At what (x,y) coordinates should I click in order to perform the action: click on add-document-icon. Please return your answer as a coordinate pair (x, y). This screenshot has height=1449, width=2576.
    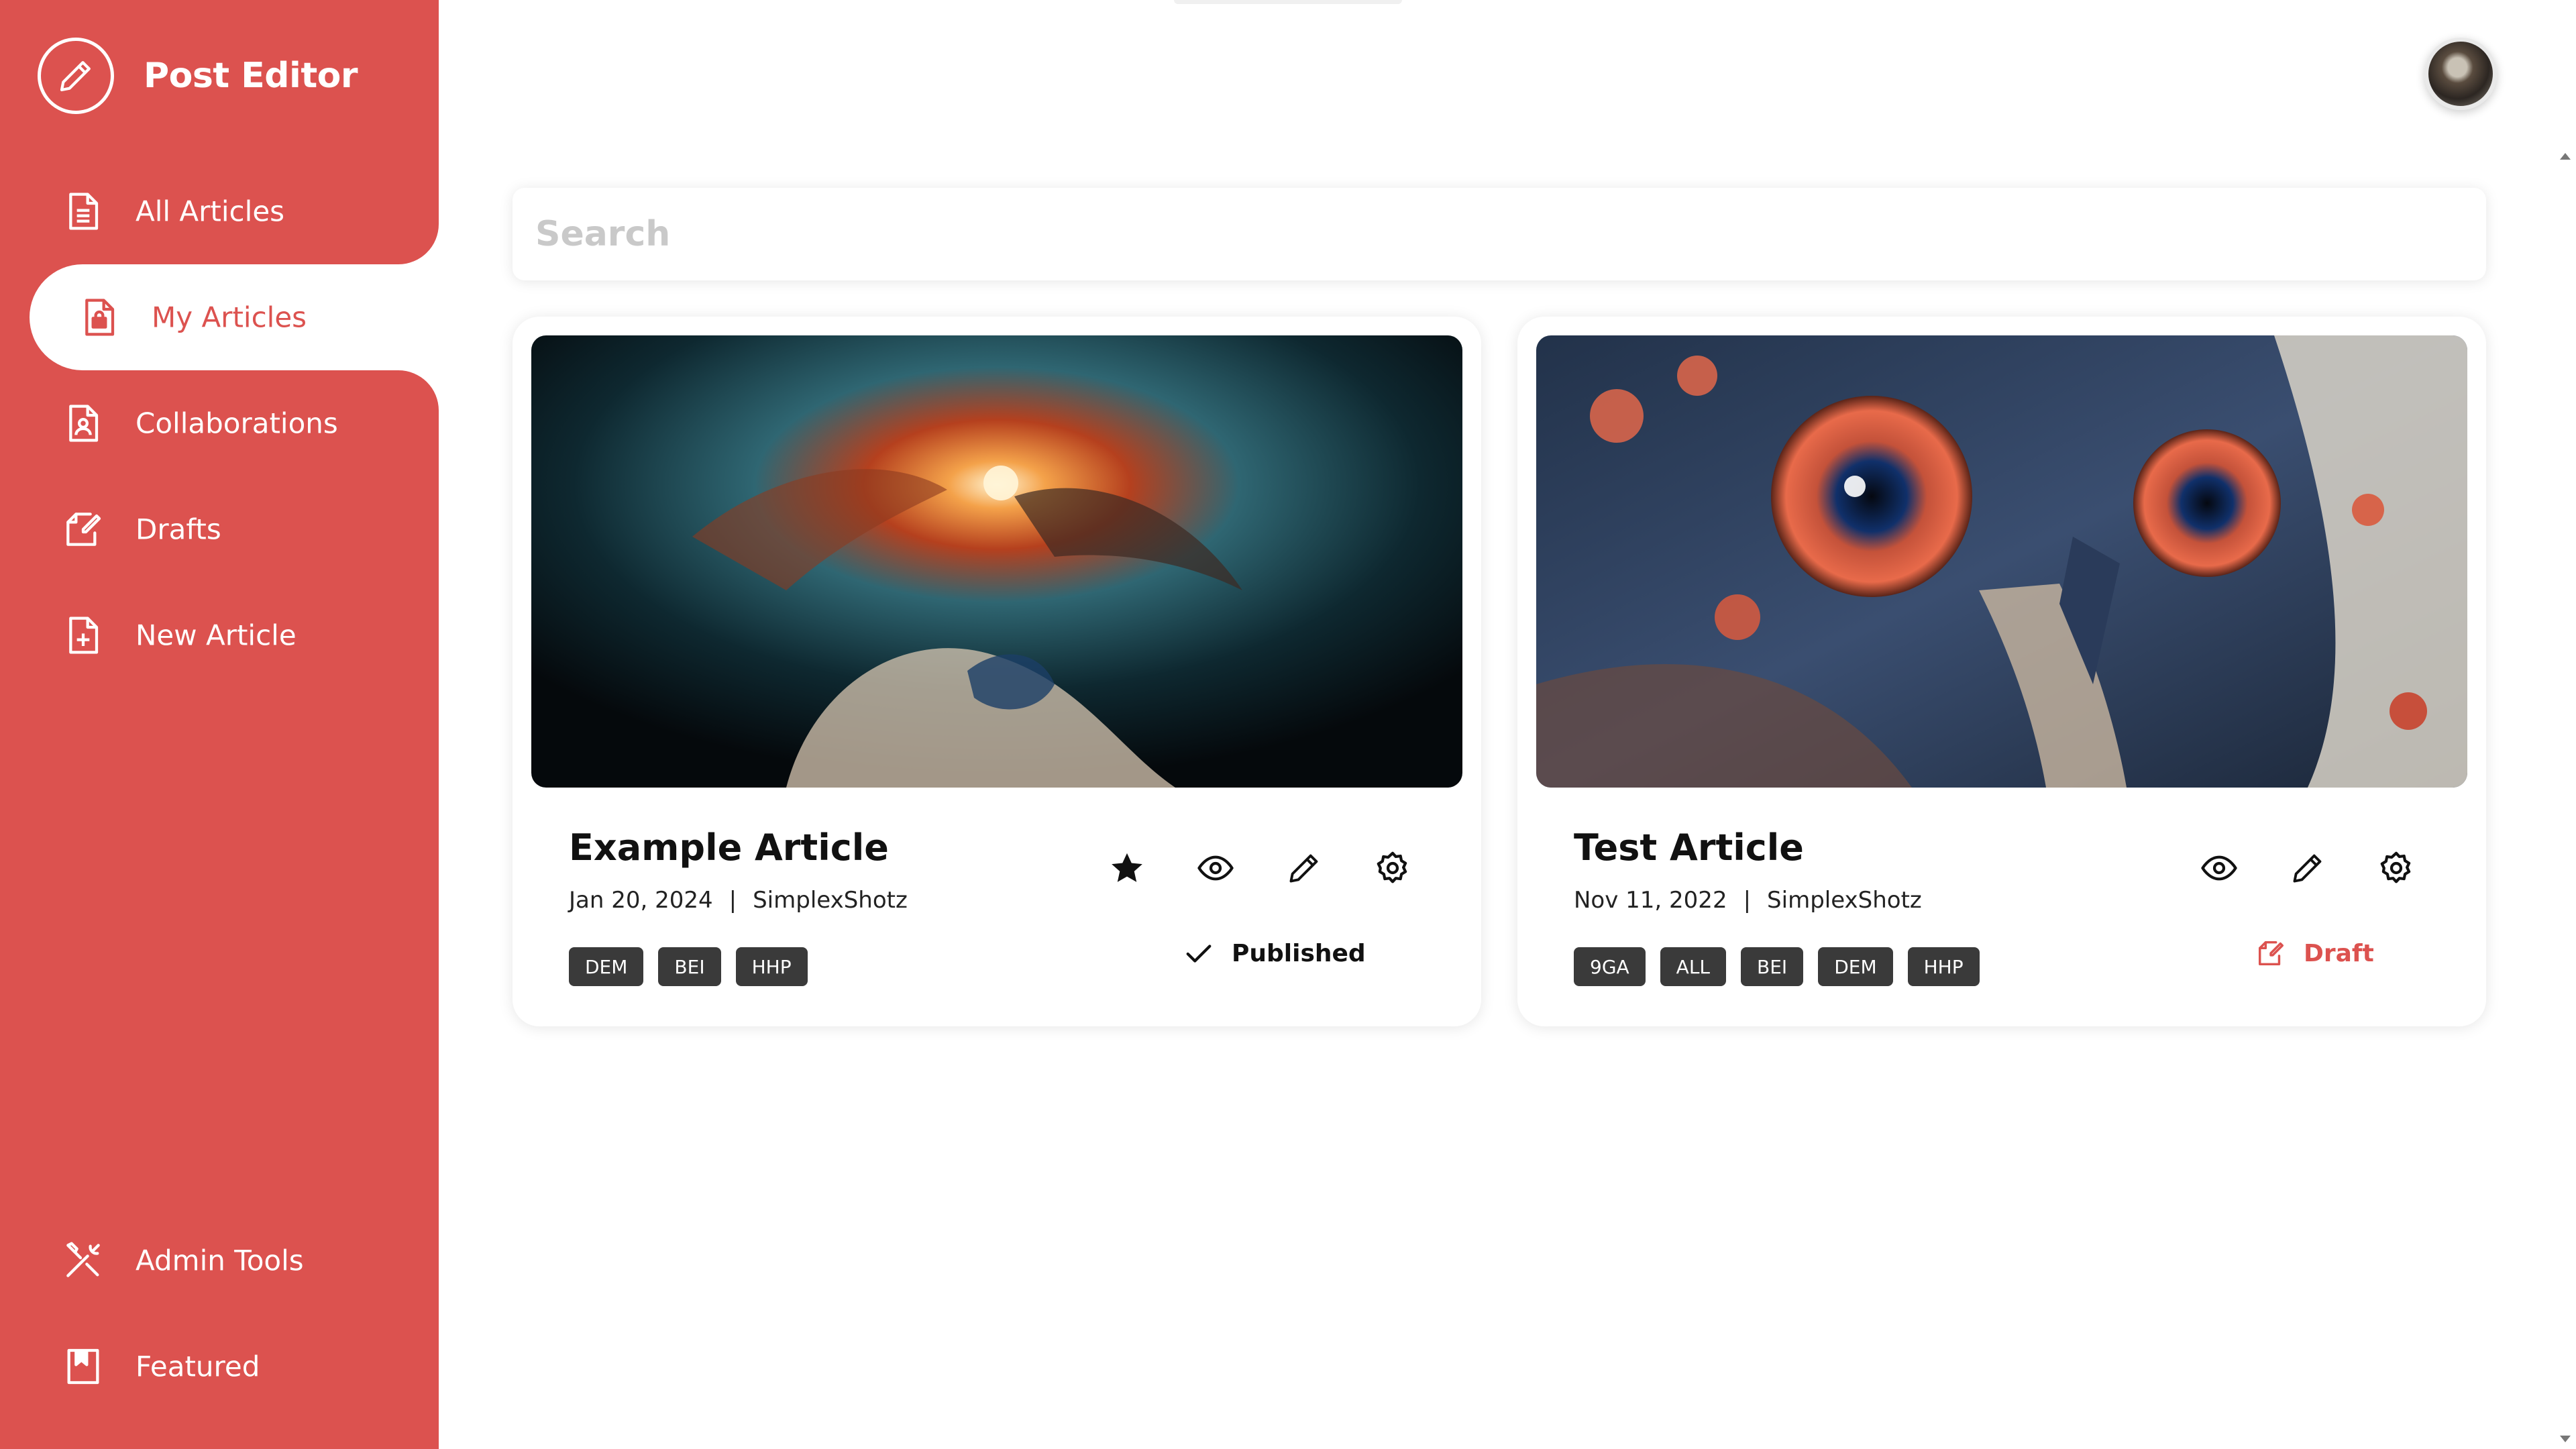
    Looking at the image, I should click on (84, 635).